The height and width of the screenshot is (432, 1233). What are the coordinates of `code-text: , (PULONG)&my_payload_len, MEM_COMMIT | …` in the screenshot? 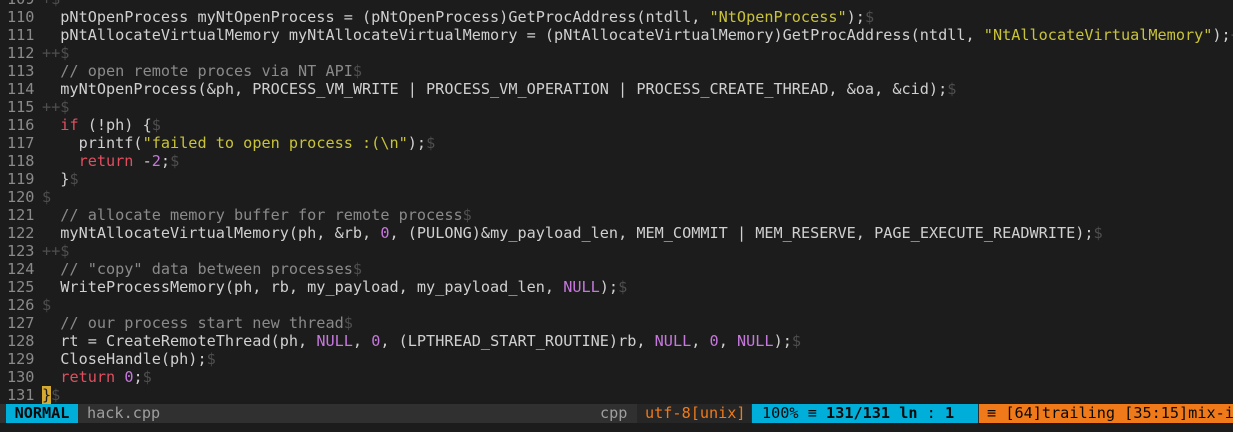 It's located at (741, 233).